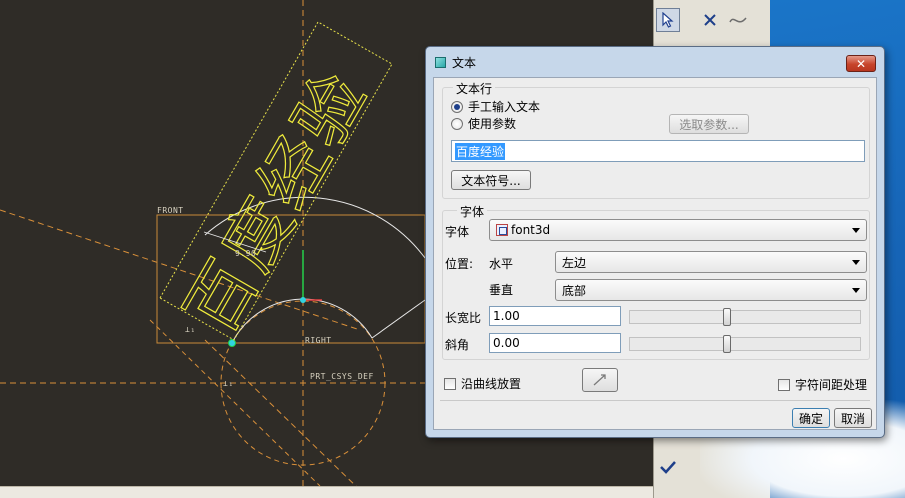 Image resolution: width=905 pixels, height=498 pixels. What do you see at coordinates (555, 343) in the screenshot?
I see `slant-input: 0.00` at bounding box center [555, 343].